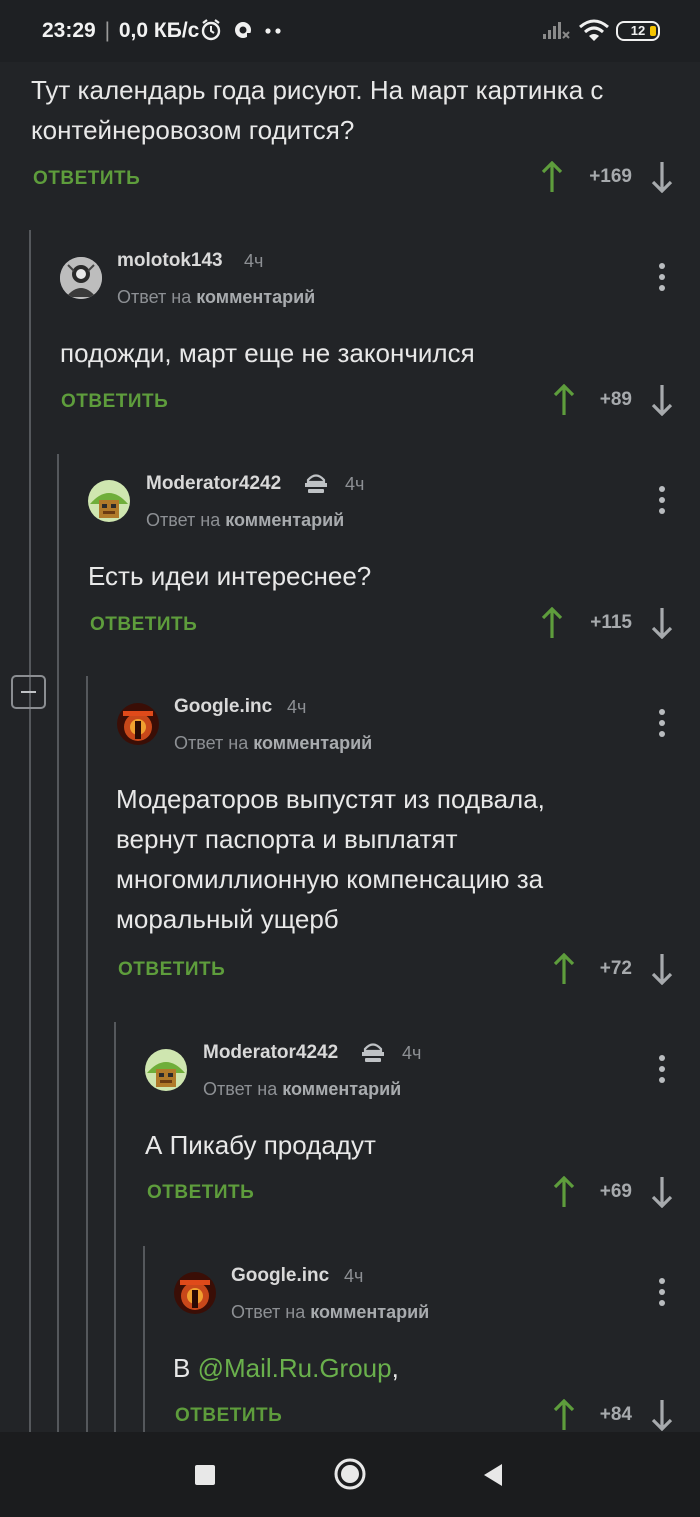 The height and width of the screenshot is (1517, 700). I want to click on comment-text: А Пикабу продадут, so click(260, 1145).